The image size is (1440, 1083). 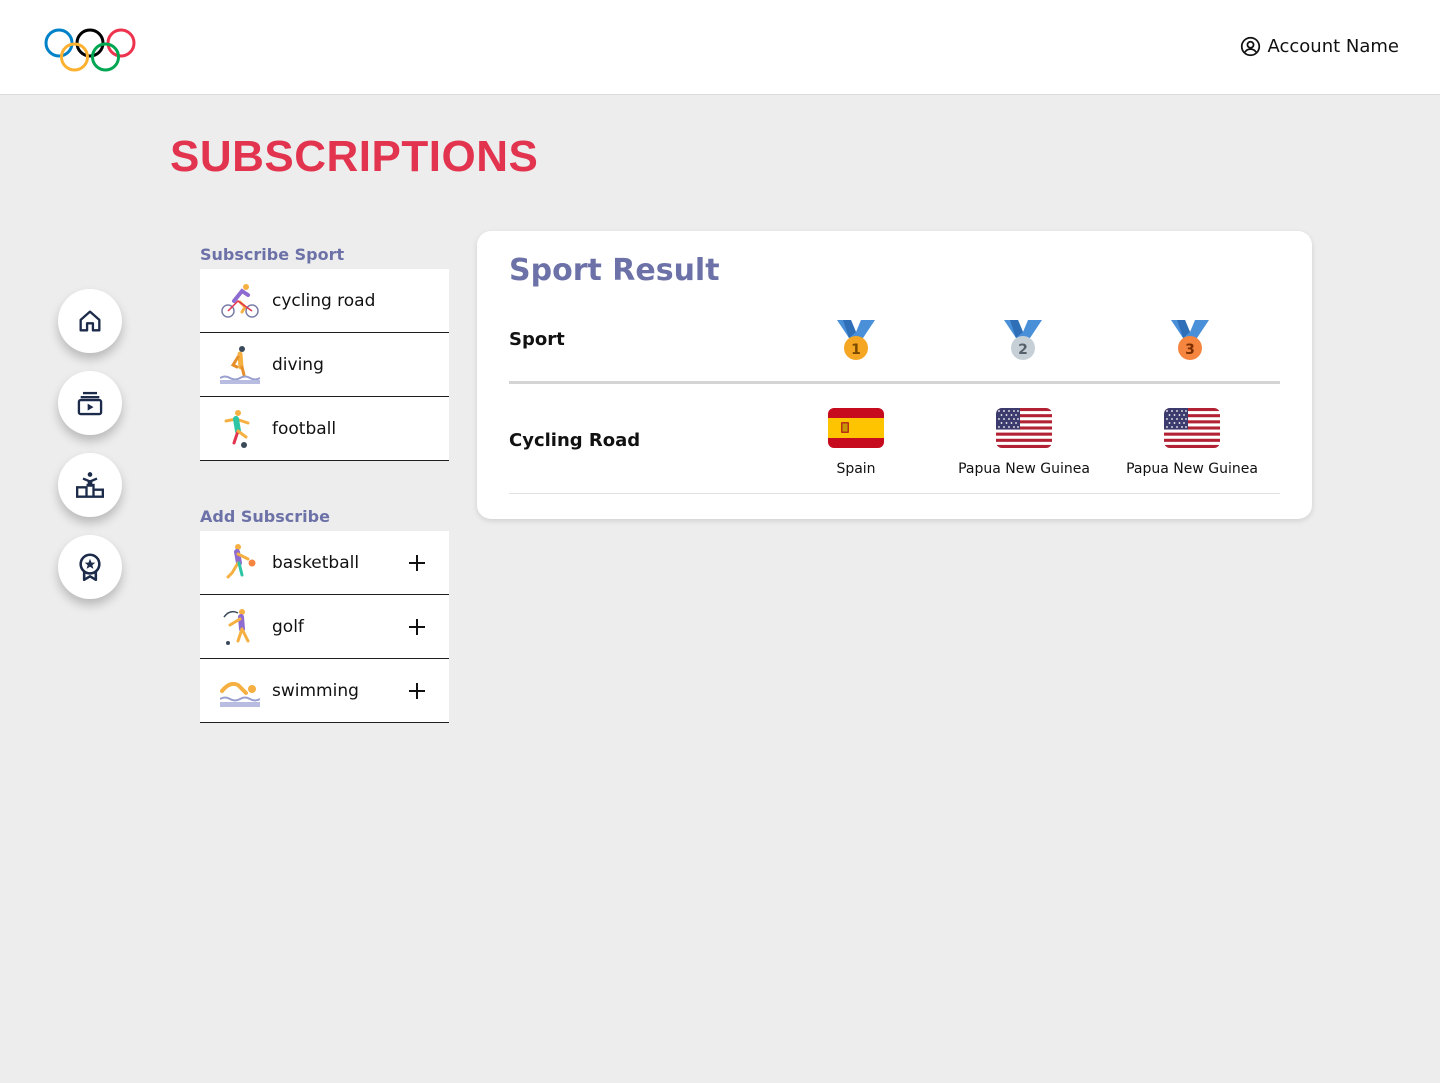 I want to click on sport-name: golf, so click(x=288, y=626).